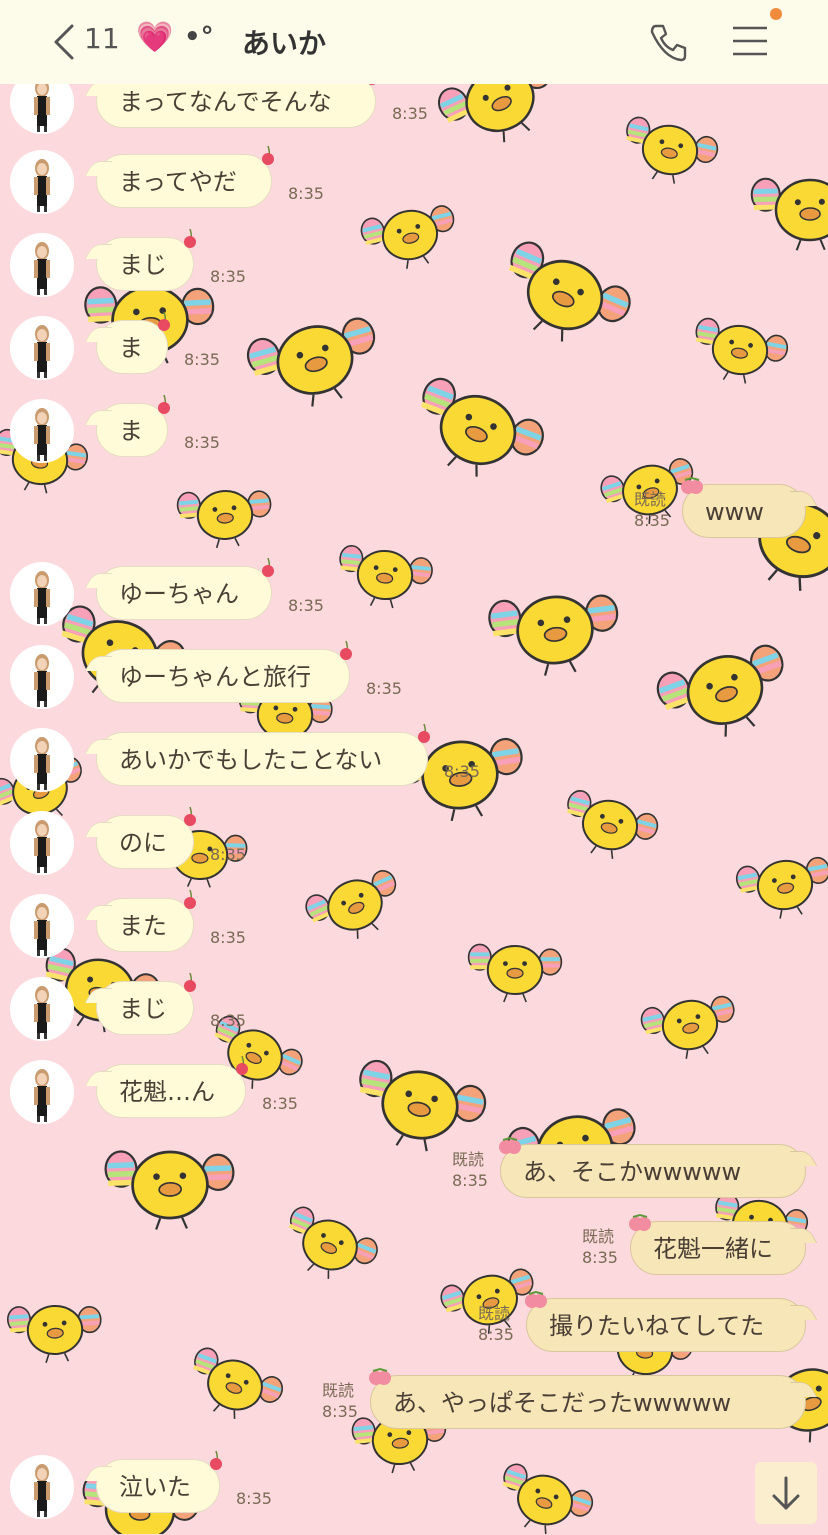 The width and height of the screenshot is (828, 1535). What do you see at coordinates (653, 1171) in the screenshot?
I see `message-bubble: あ、そこかwwwww` at bounding box center [653, 1171].